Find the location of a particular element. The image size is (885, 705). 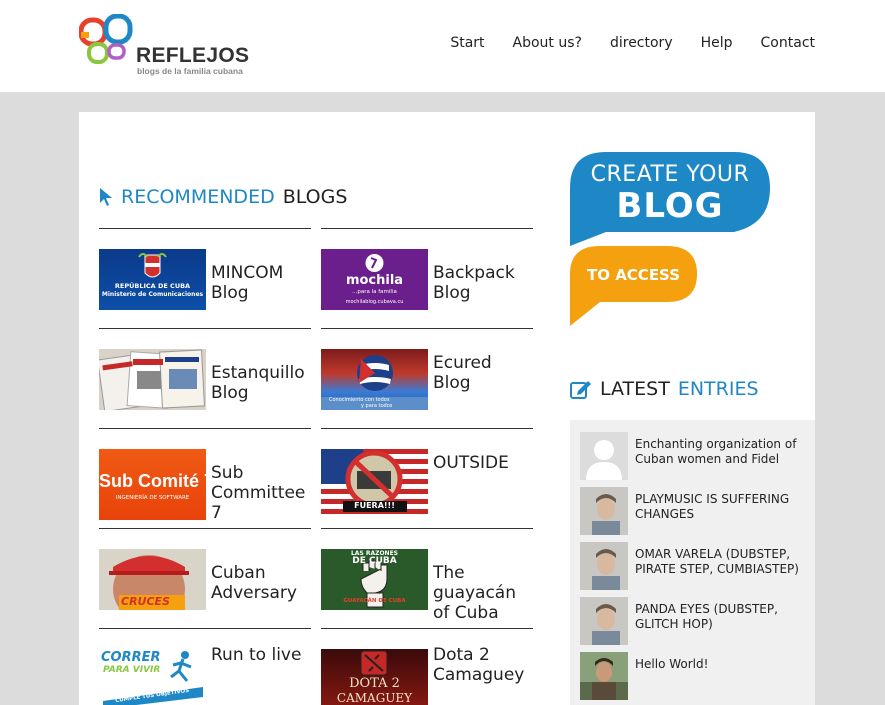

nav-about: About us? is located at coordinates (547, 43).